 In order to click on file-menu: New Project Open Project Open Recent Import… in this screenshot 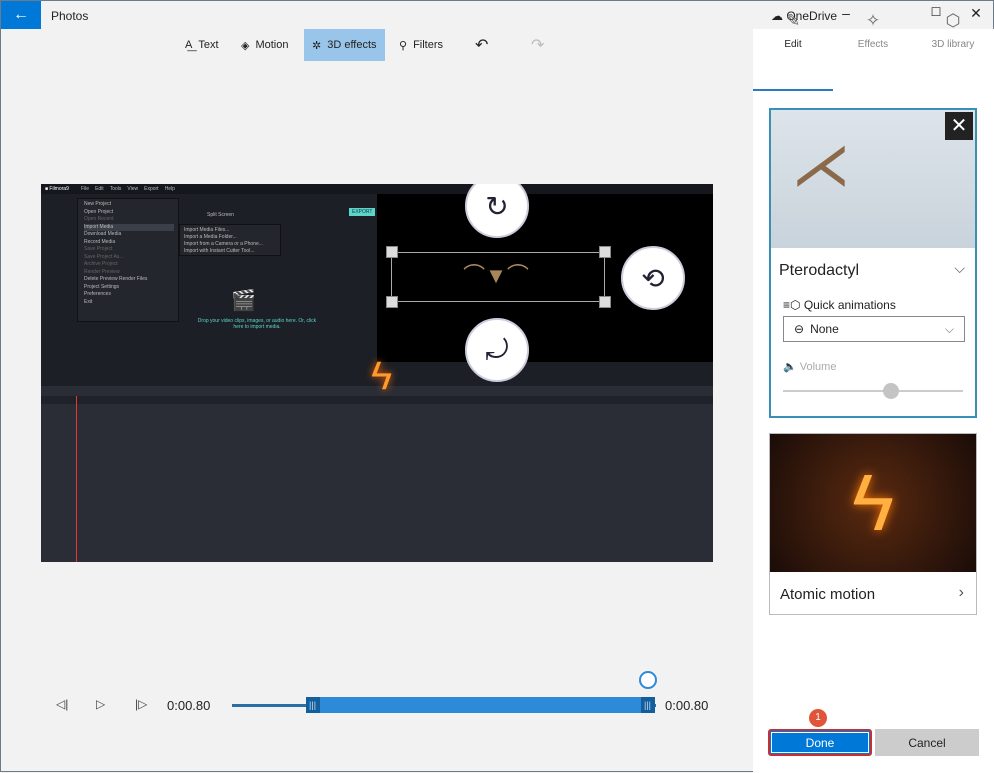, I will do `click(128, 260)`.